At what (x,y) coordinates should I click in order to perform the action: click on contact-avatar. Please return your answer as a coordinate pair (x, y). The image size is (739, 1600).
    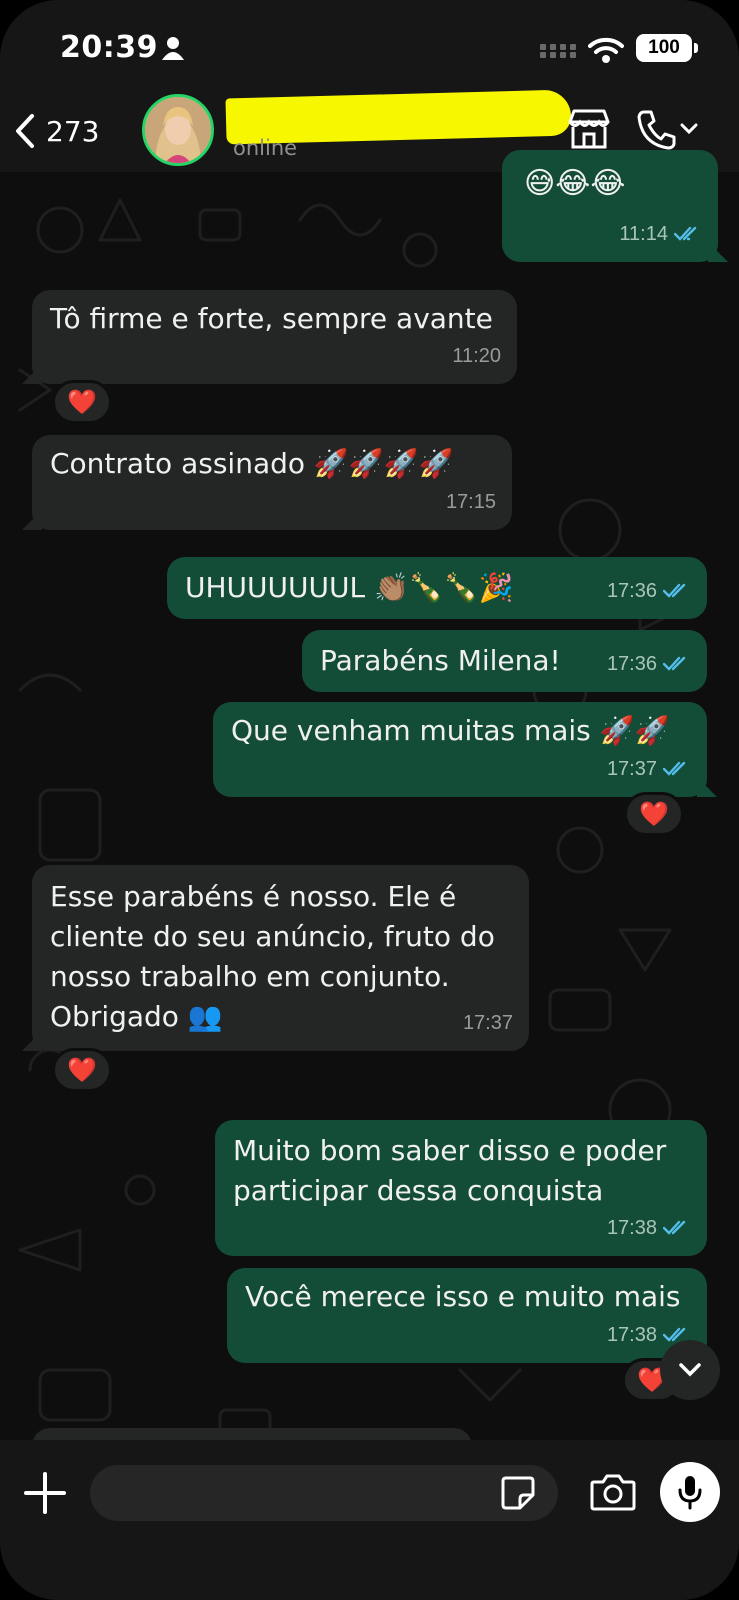
    Looking at the image, I should click on (178, 130).